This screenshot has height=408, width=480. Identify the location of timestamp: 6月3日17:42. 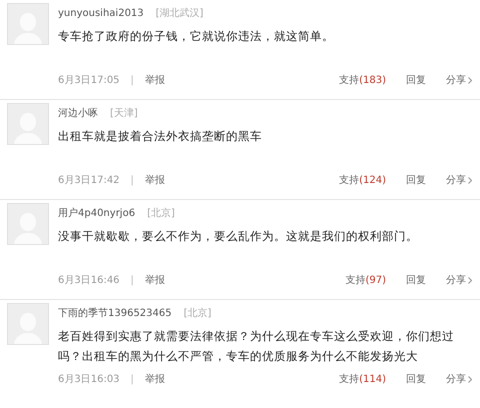
(89, 180).